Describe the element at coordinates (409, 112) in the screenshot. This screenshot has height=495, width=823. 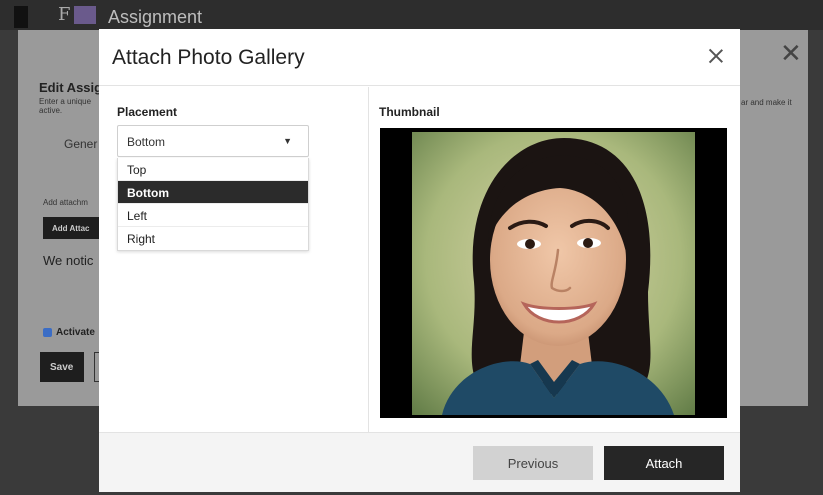
I see `thumbnail-label: Thumbnail` at that location.